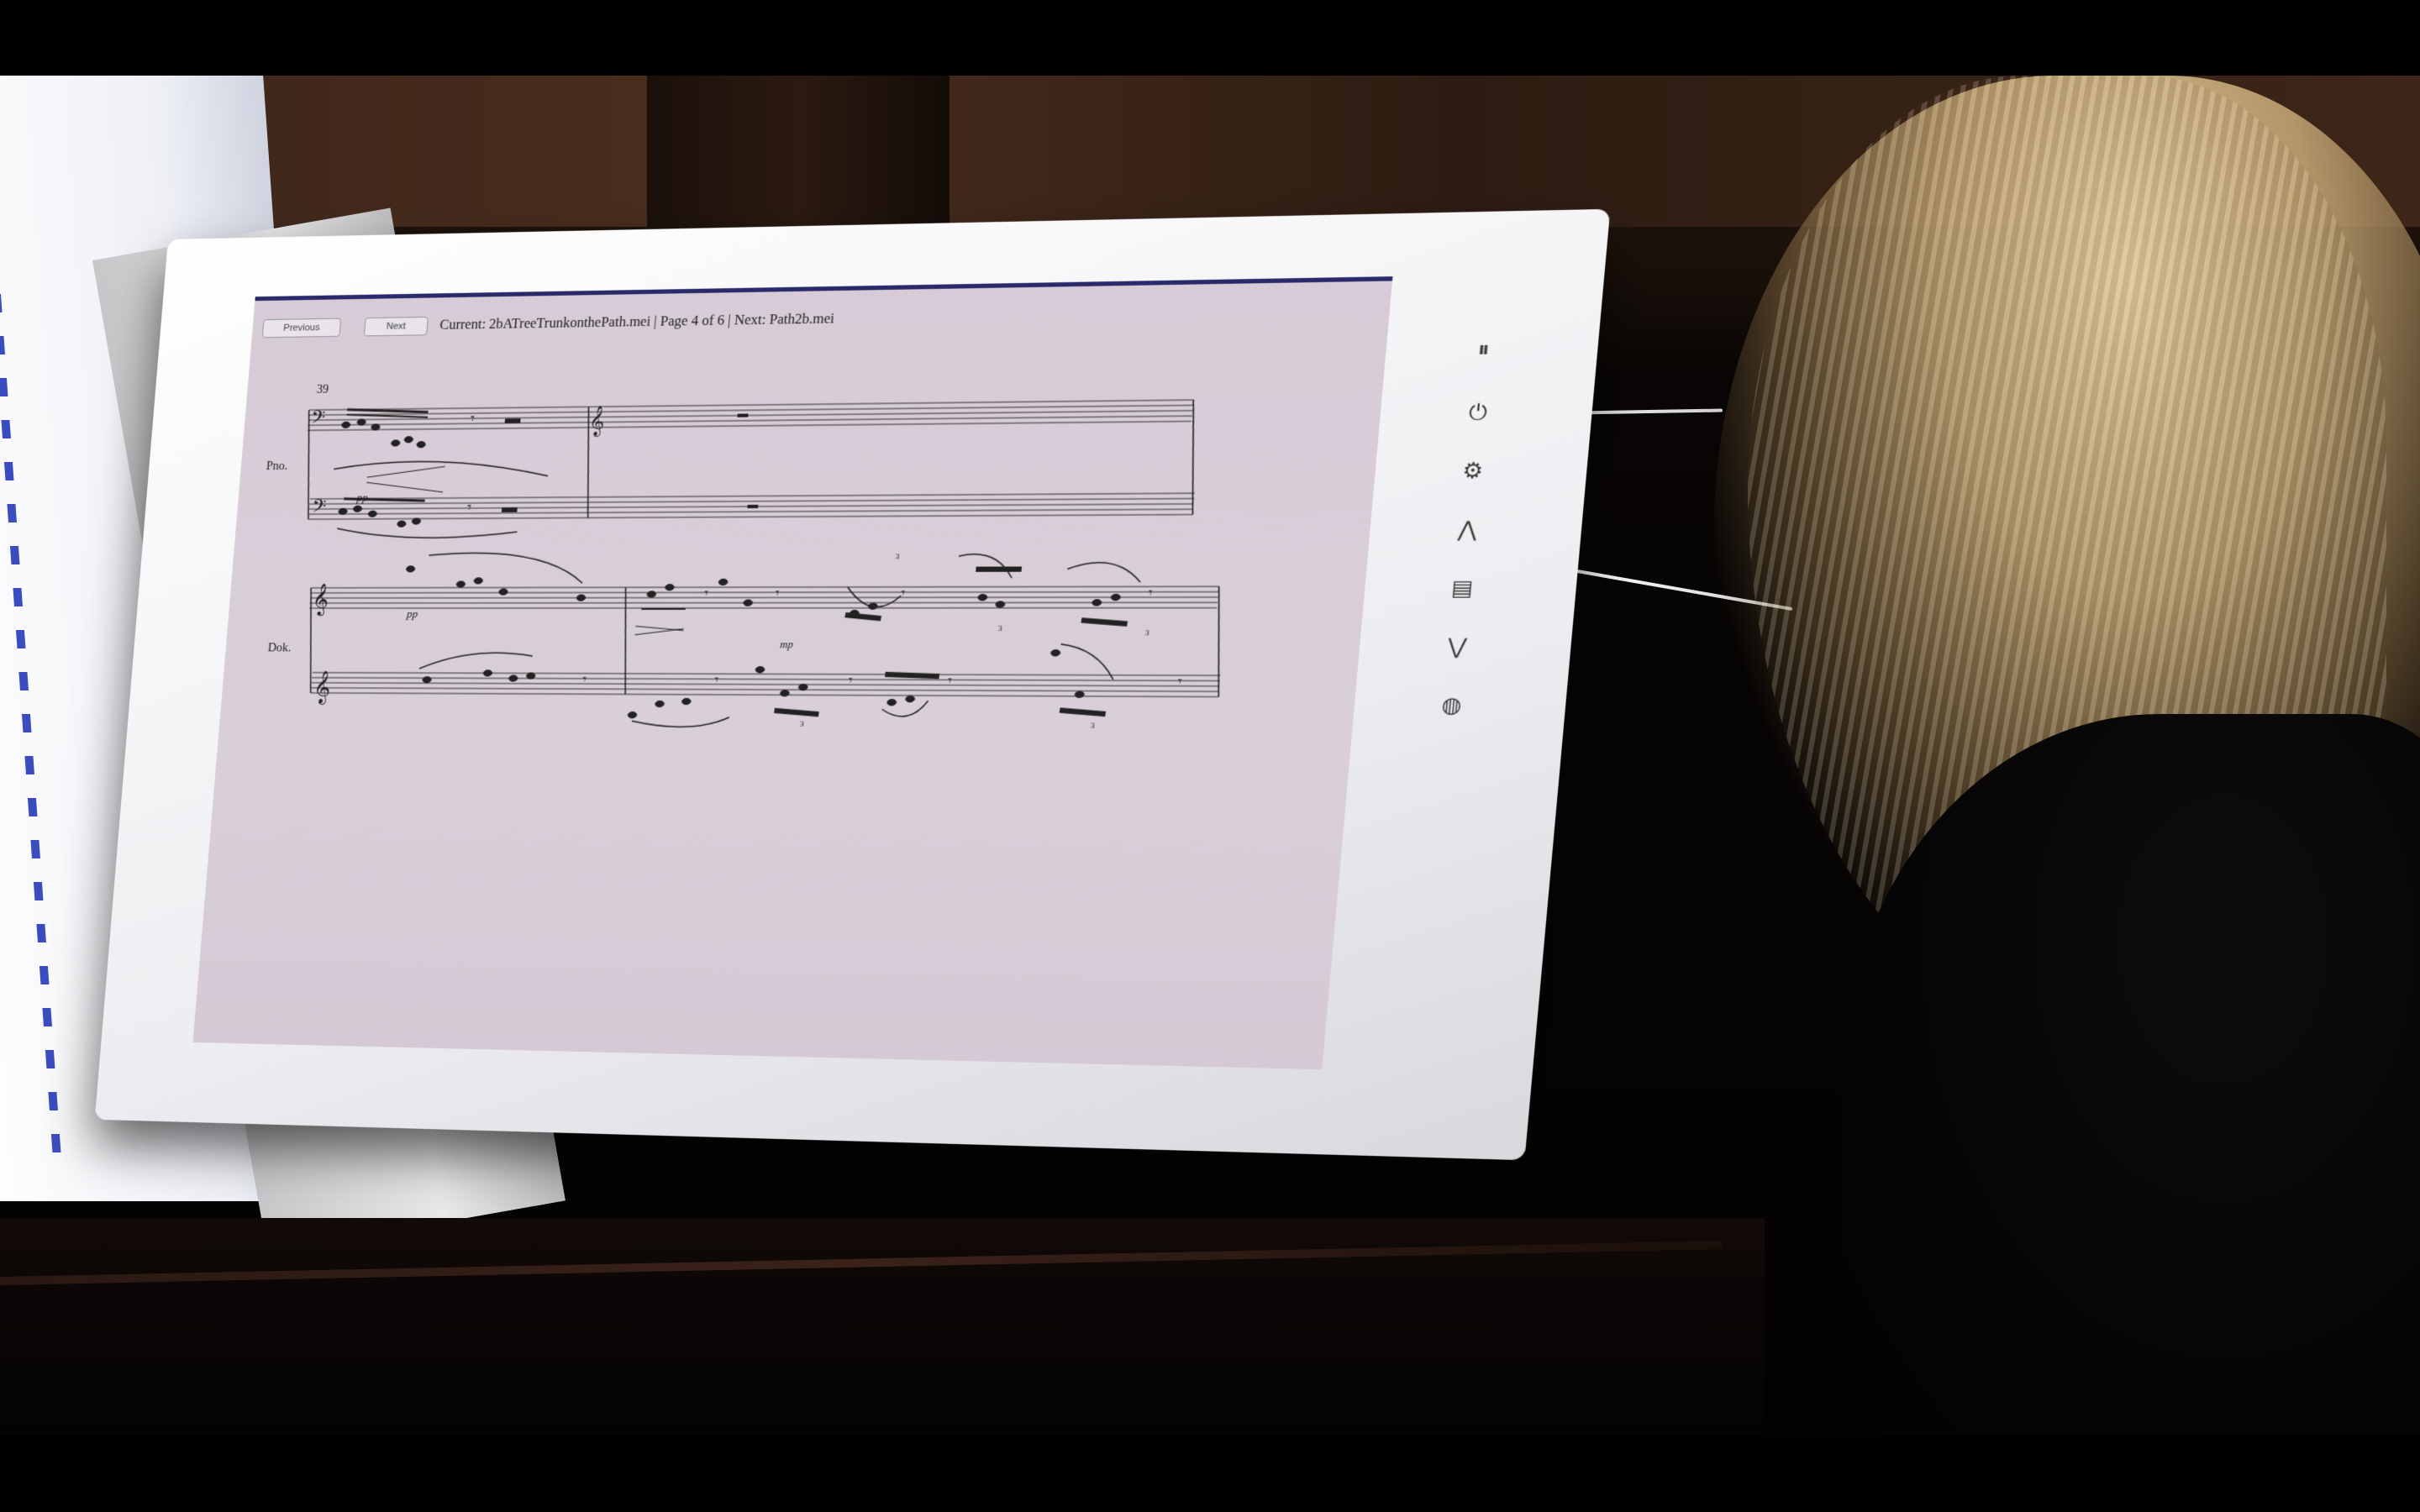 The image size is (2420, 1512). Describe the element at coordinates (1147, 633) in the screenshot. I see `tuplet-3: 3` at that location.